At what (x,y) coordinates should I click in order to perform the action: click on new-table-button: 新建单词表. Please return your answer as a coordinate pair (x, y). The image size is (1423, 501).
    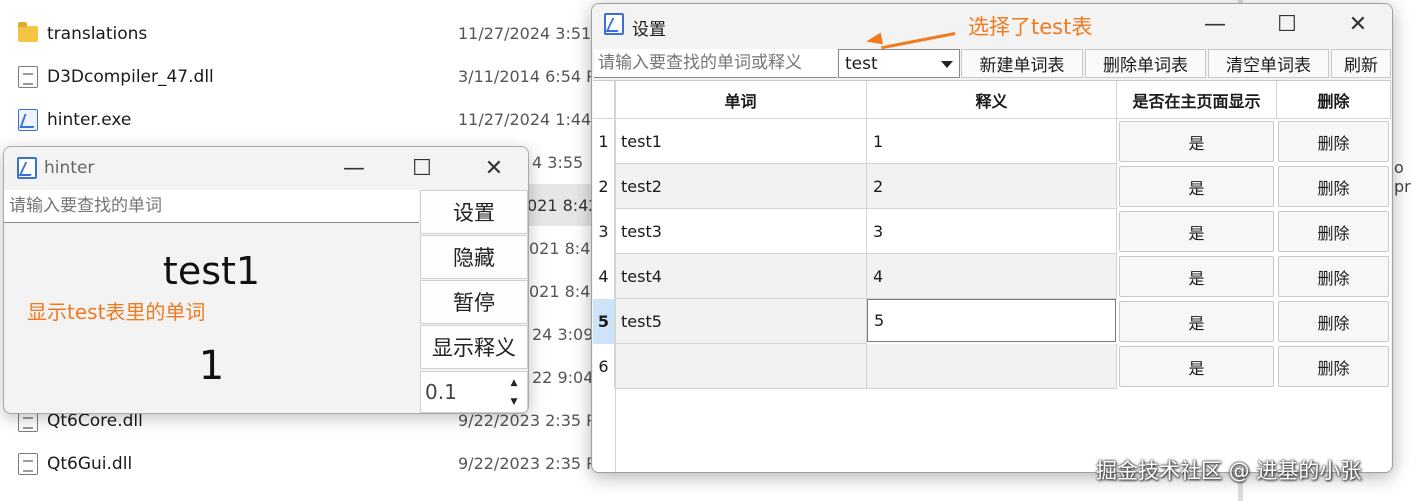
    Looking at the image, I should click on (1022, 63).